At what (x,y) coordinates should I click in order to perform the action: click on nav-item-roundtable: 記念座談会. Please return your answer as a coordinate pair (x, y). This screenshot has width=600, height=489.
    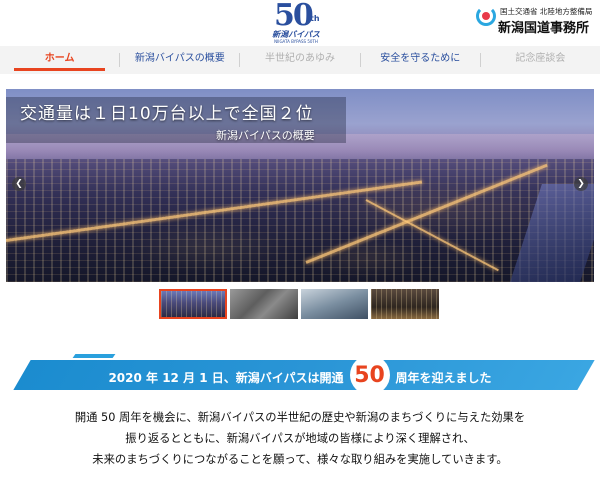
    Looking at the image, I should click on (540, 58).